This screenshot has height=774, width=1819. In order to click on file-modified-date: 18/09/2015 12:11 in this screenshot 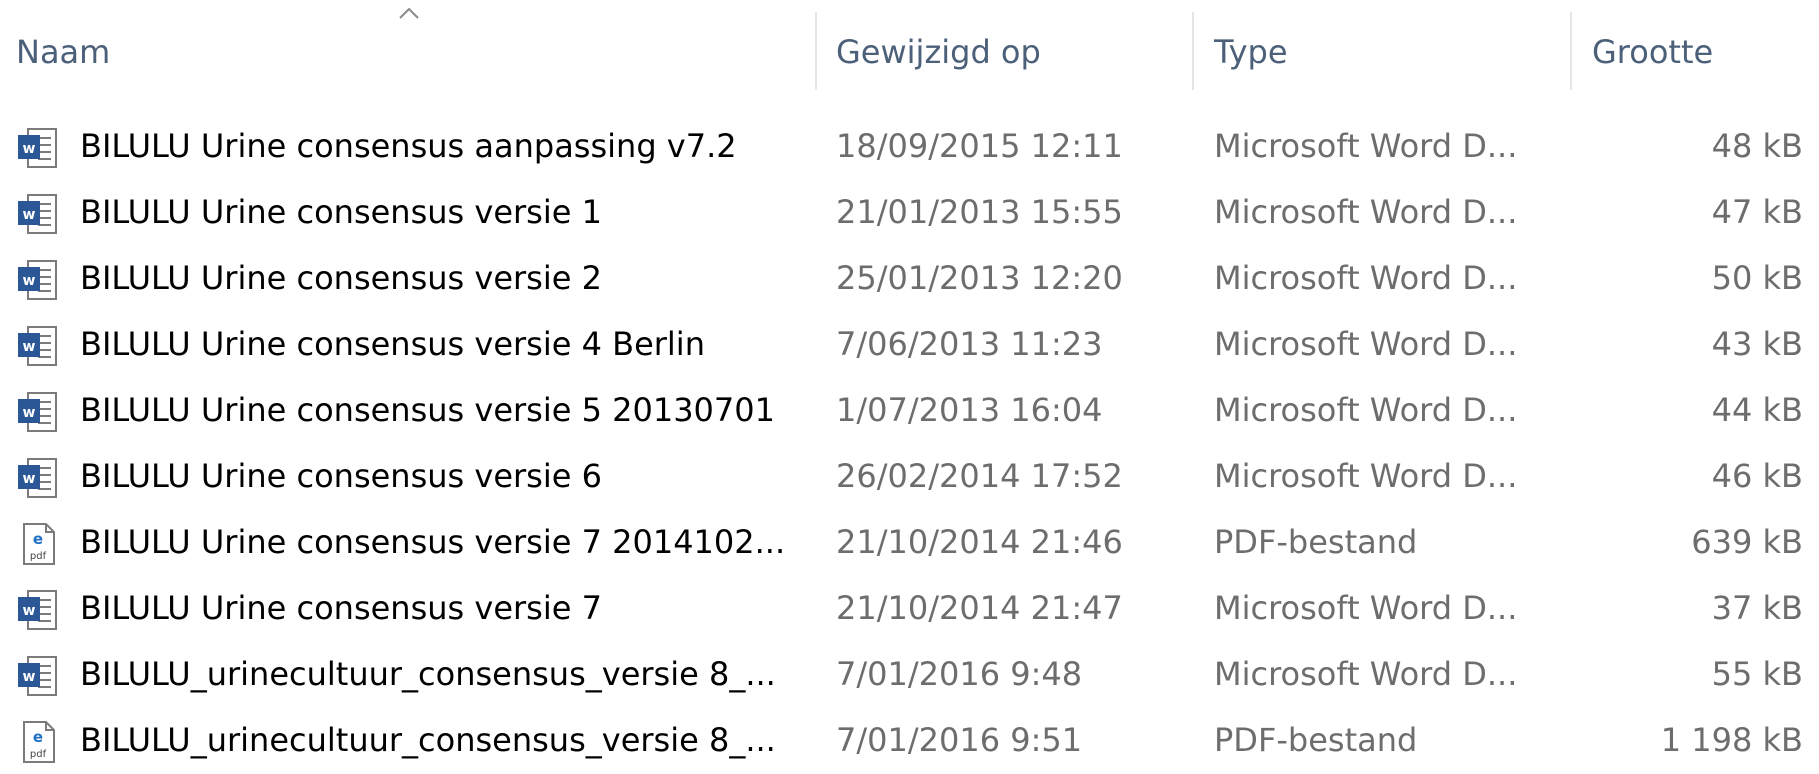, I will do `click(979, 146)`.